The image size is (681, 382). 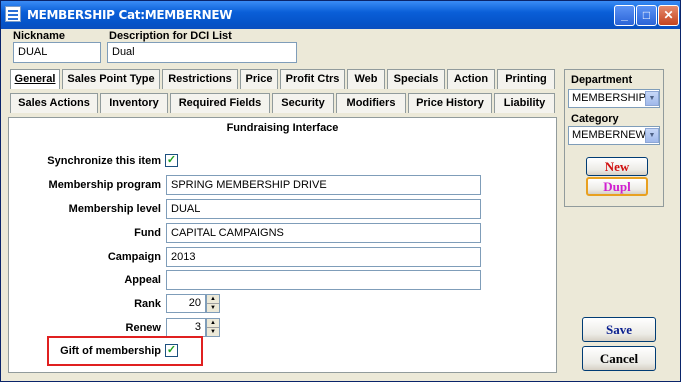 I want to click on tab-restrictions: Restrictions, so click(x=200, y=79).